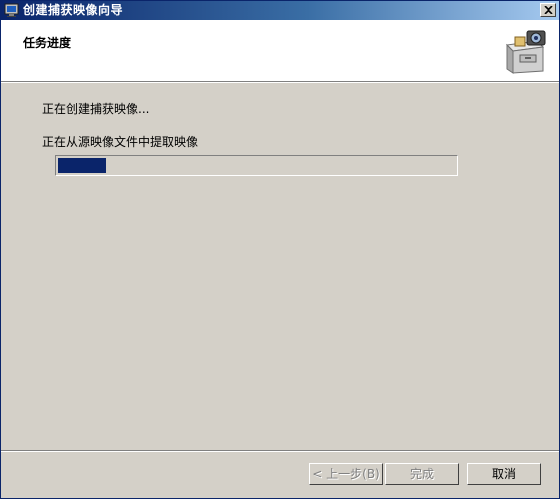 Image resolution: width=560 pixels, height=499 pixels. What do you see at coordinates (120, 142) in the screenshot?
I see `task-text: 正在从源映像文件中提取映像` at bounding box center [120, 142].